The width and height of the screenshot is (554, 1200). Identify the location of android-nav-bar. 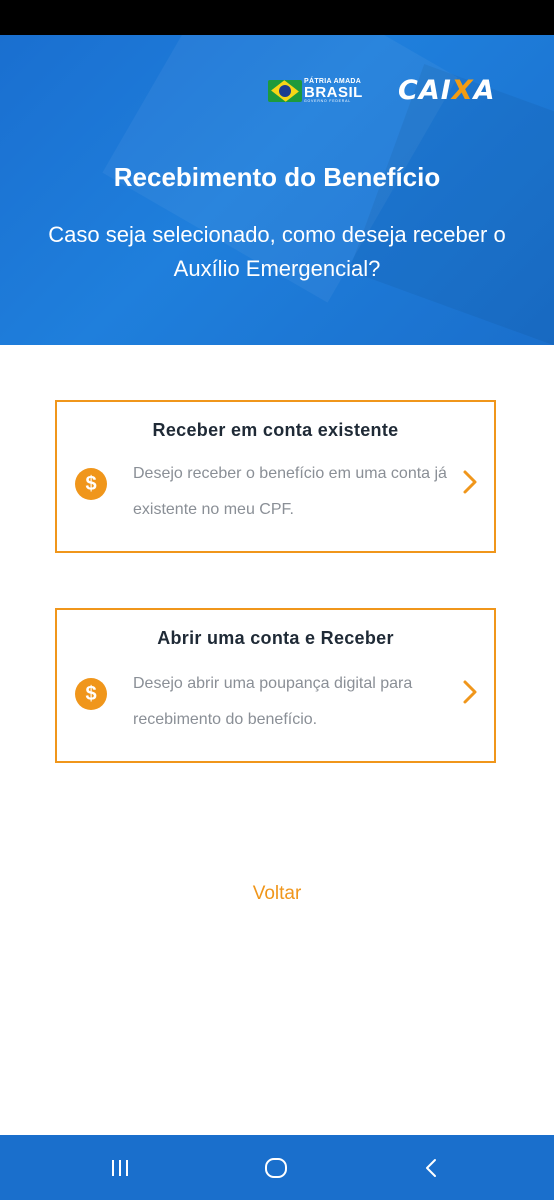
(277, 1167).